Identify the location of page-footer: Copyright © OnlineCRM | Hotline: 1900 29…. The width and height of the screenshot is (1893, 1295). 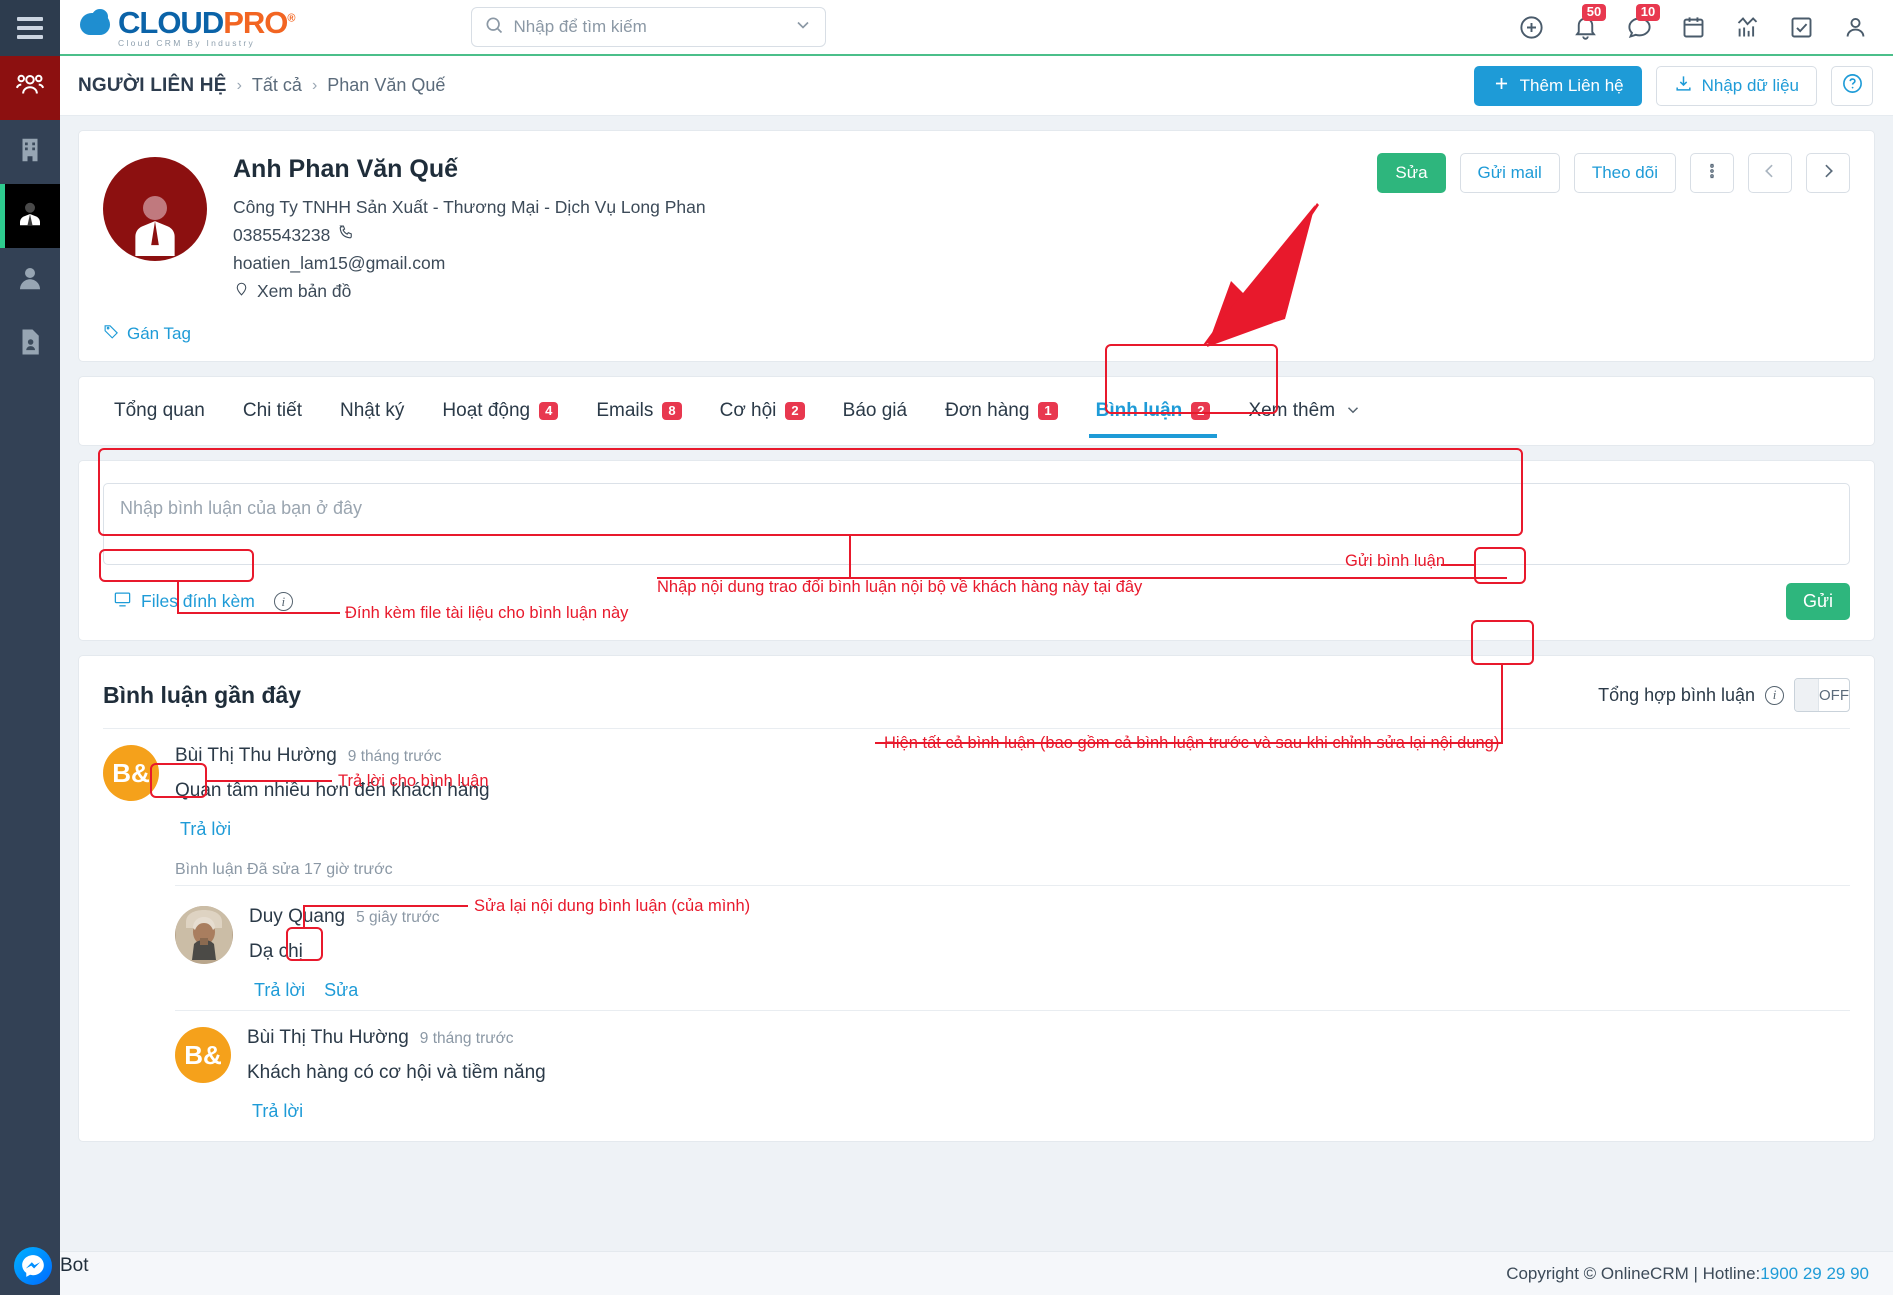
(976, 1273).